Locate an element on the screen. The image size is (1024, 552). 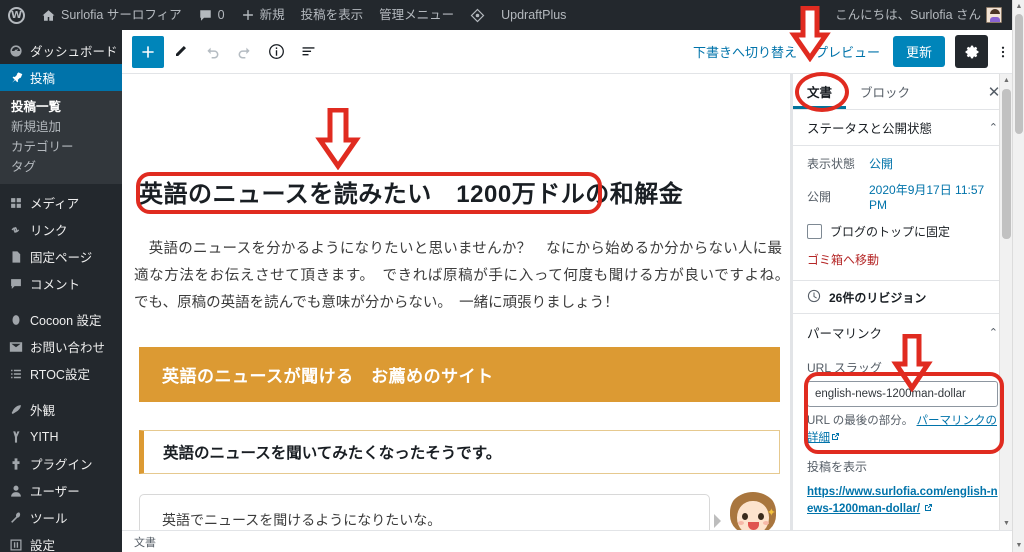
sidebar-item-links: リンク is located at coordinates (61, 229).